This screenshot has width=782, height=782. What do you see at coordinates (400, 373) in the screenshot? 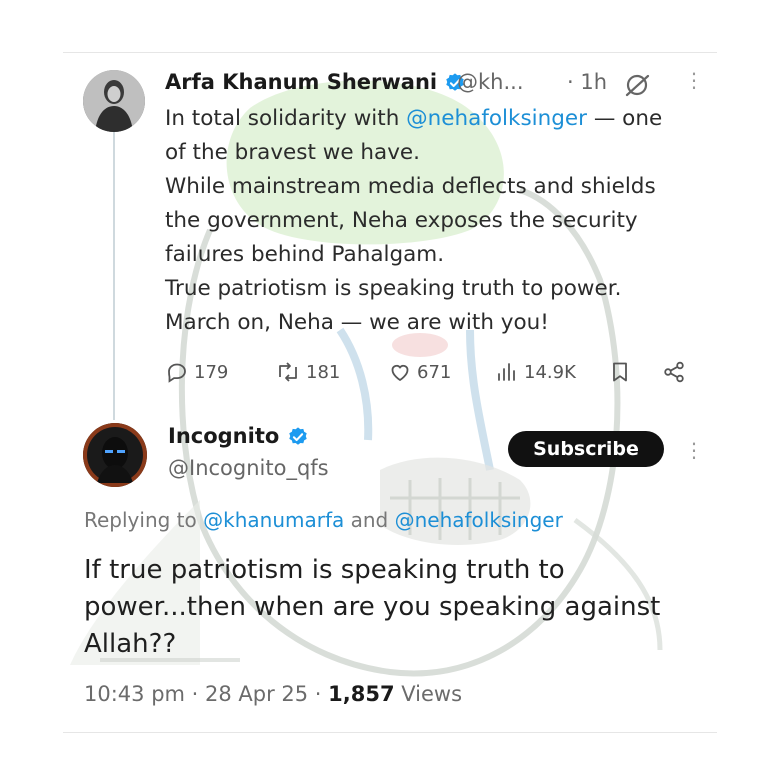
I see `heart-icon` at bounding box center [400, 373].